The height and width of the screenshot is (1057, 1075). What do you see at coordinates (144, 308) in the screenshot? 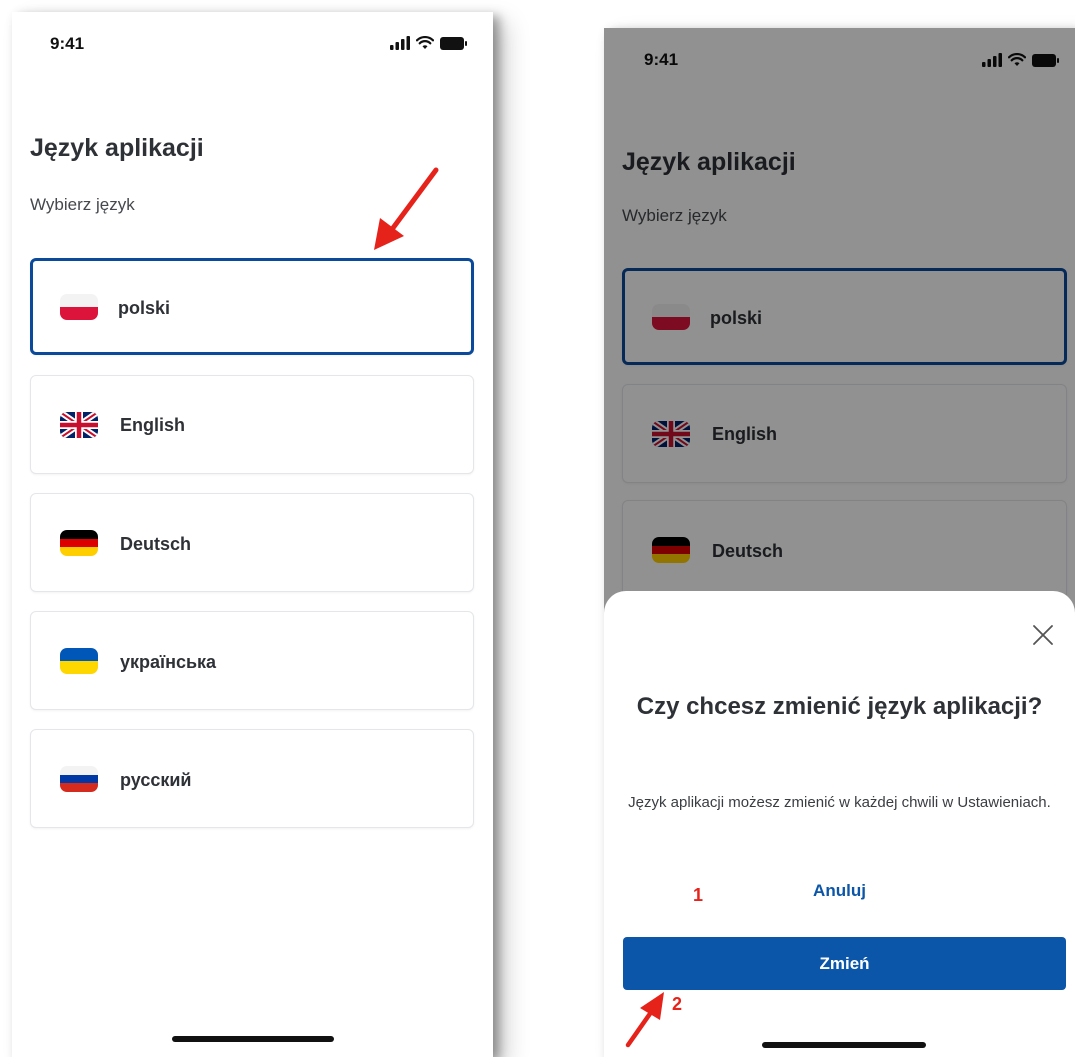
I see `language-label: polski` at bounding box center [144, 308].